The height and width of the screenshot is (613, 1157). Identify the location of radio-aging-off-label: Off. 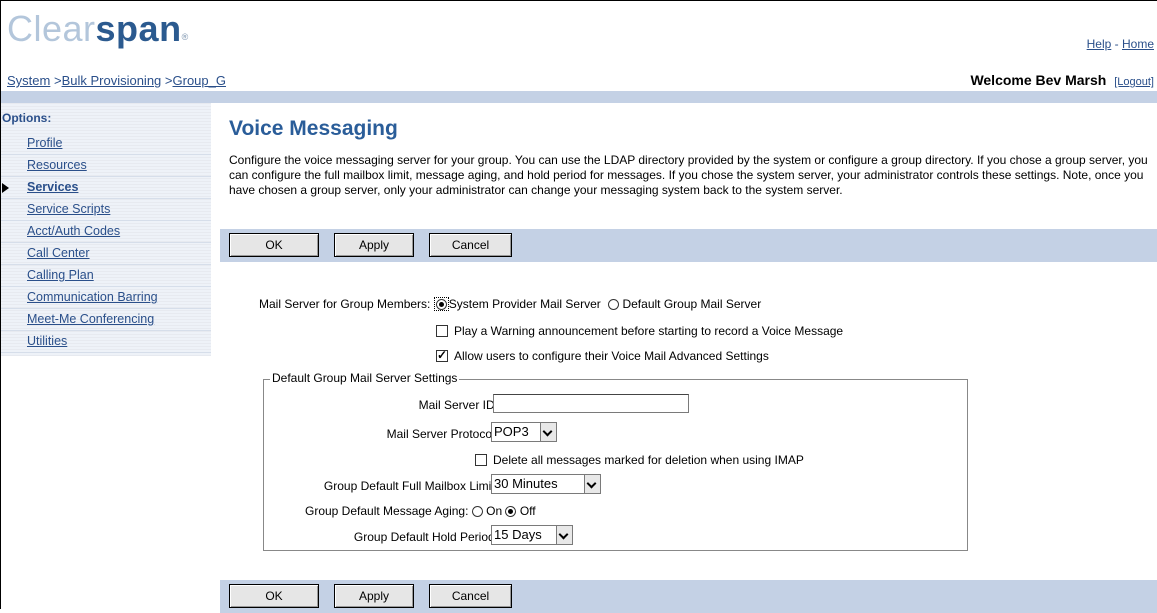
(528, 511).